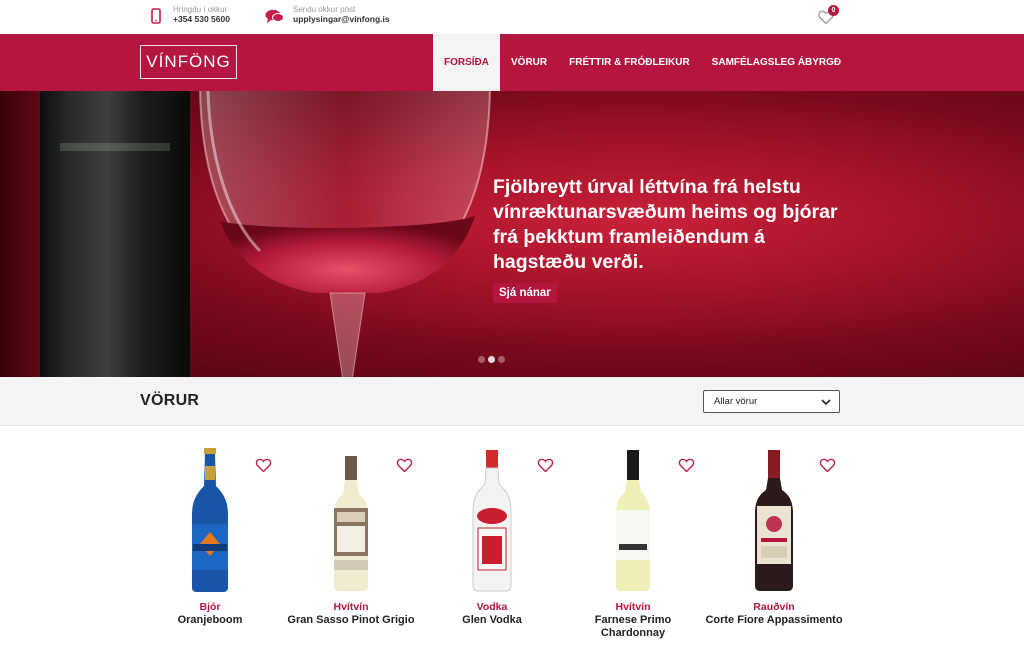 This screenshot has width=1024, height=668. Describe the element at coordinates (629, 62) in the screenshot. I see `nav-item-frettir: FRÉTTIR & FRÓÐLEIKUR` at that location.